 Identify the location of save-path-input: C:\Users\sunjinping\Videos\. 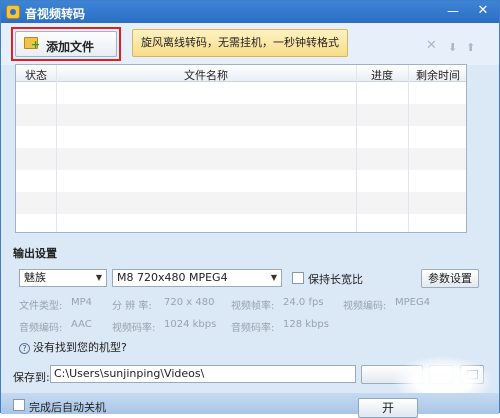
(203, 374).